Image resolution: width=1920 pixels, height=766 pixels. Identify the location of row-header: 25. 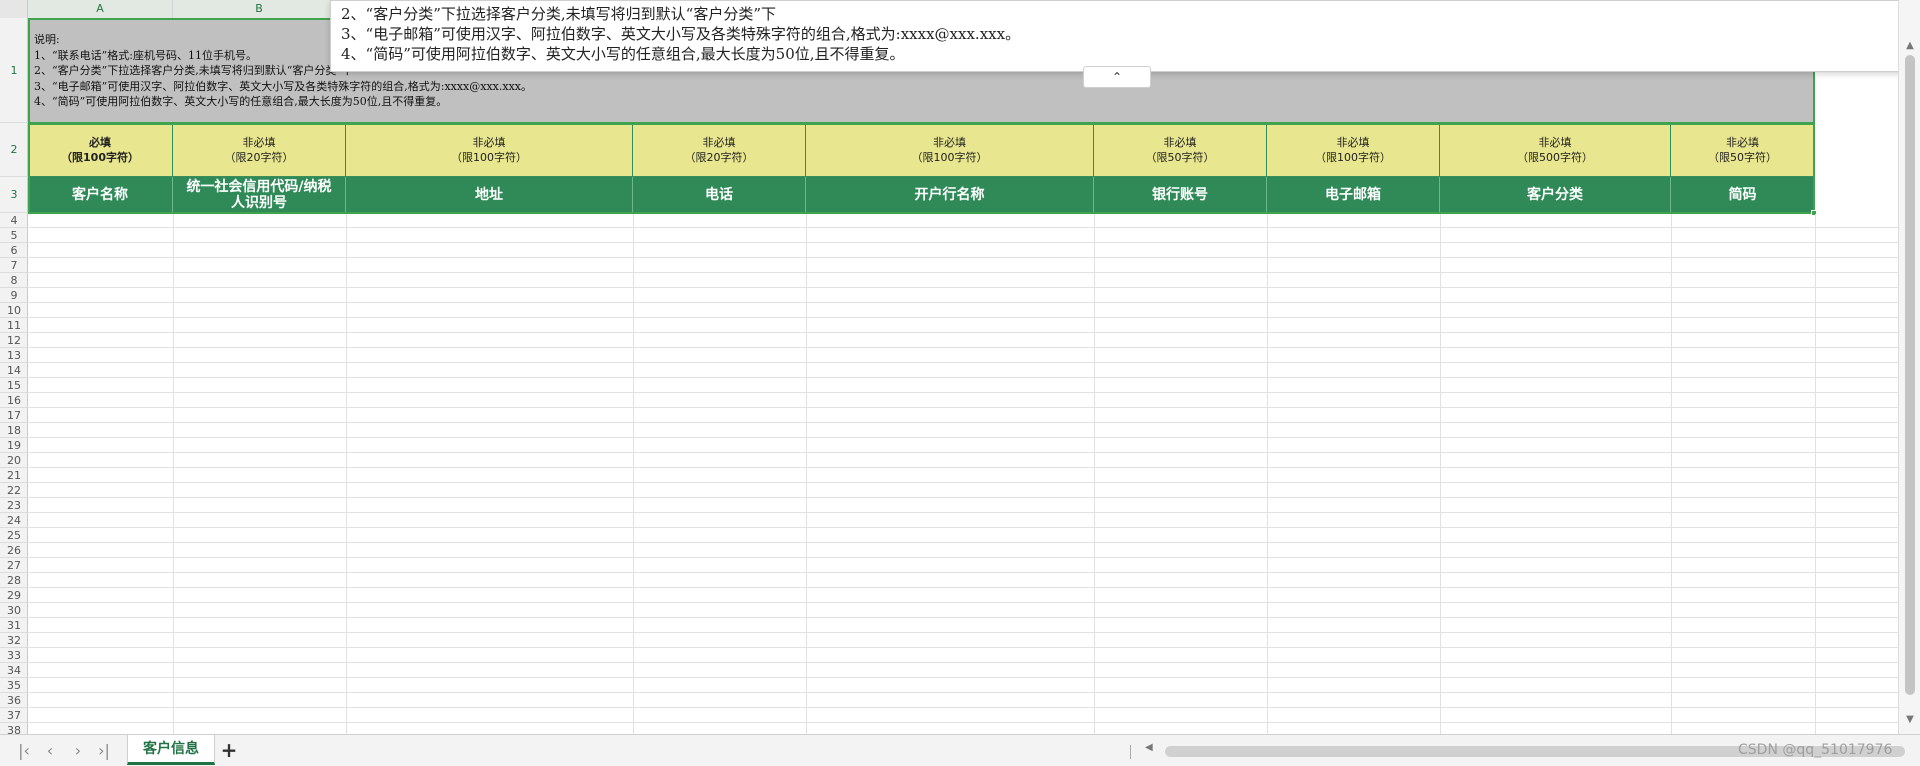
(14, 535).